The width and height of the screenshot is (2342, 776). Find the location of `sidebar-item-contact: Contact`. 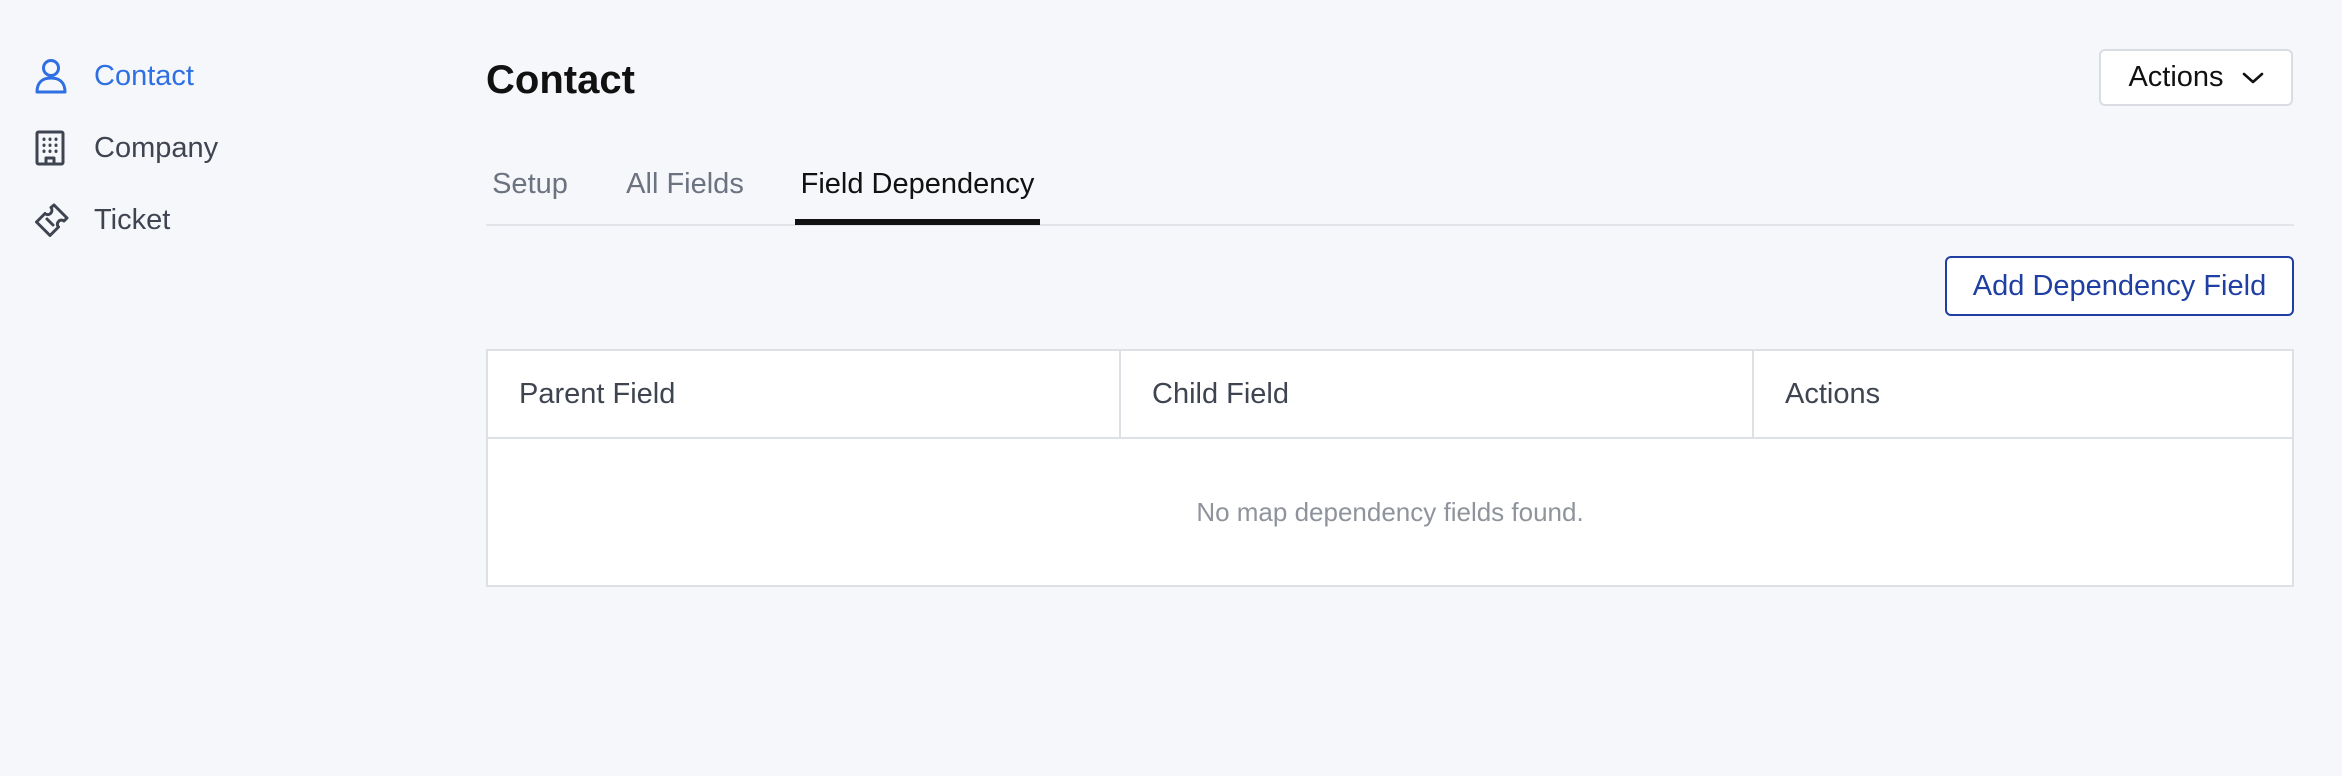

sidebar-item-contact: Contact is located at coordinates (114, 76).